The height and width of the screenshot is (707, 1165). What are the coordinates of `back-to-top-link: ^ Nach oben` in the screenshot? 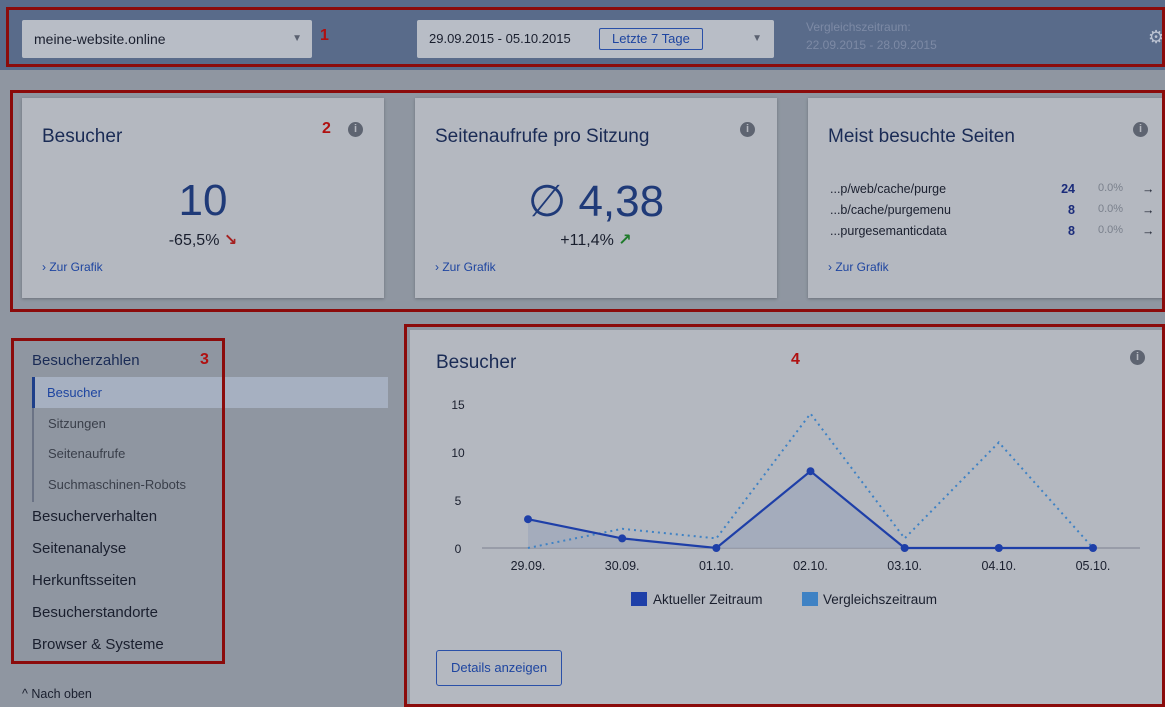 It's located at (57, 694).